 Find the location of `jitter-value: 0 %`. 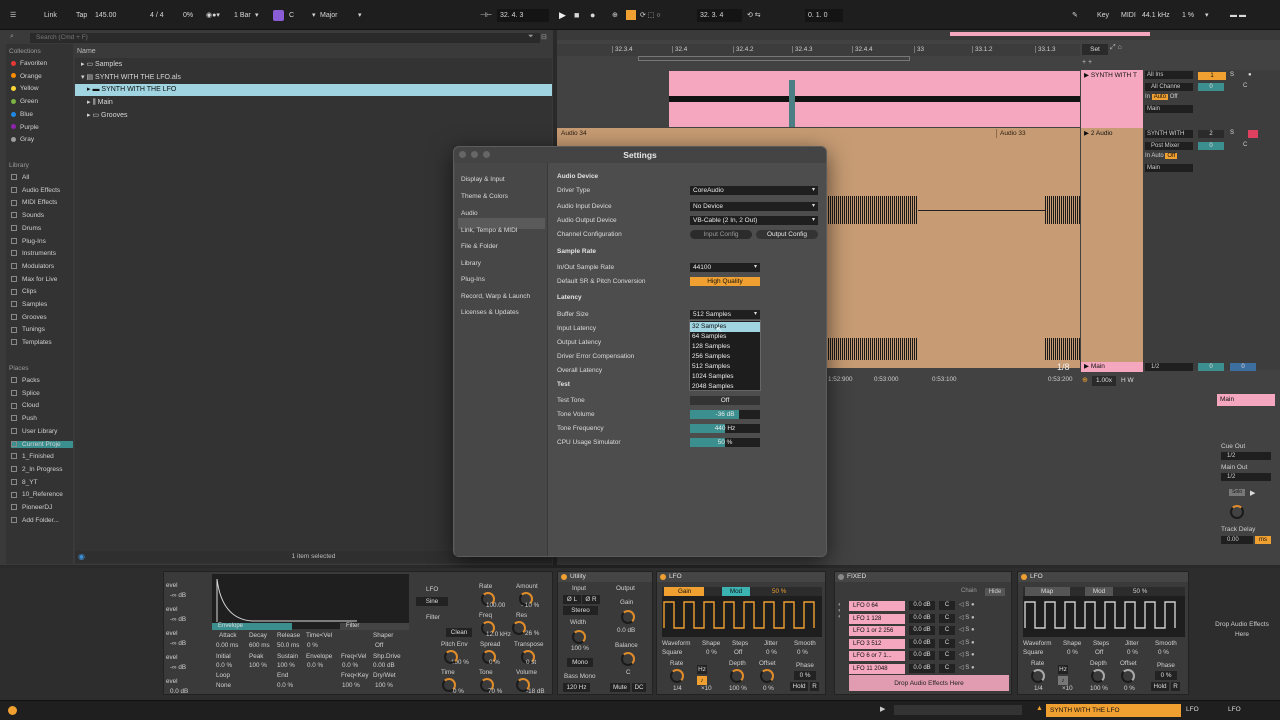

jitter-value: 0 % is located at coordinates (771, 652).